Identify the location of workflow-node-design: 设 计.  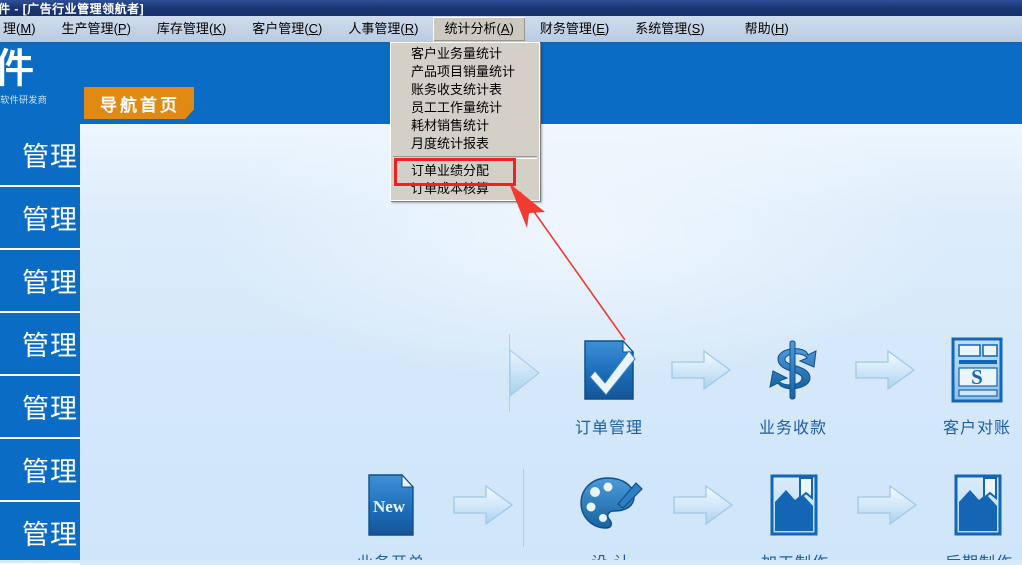
(611, 514).